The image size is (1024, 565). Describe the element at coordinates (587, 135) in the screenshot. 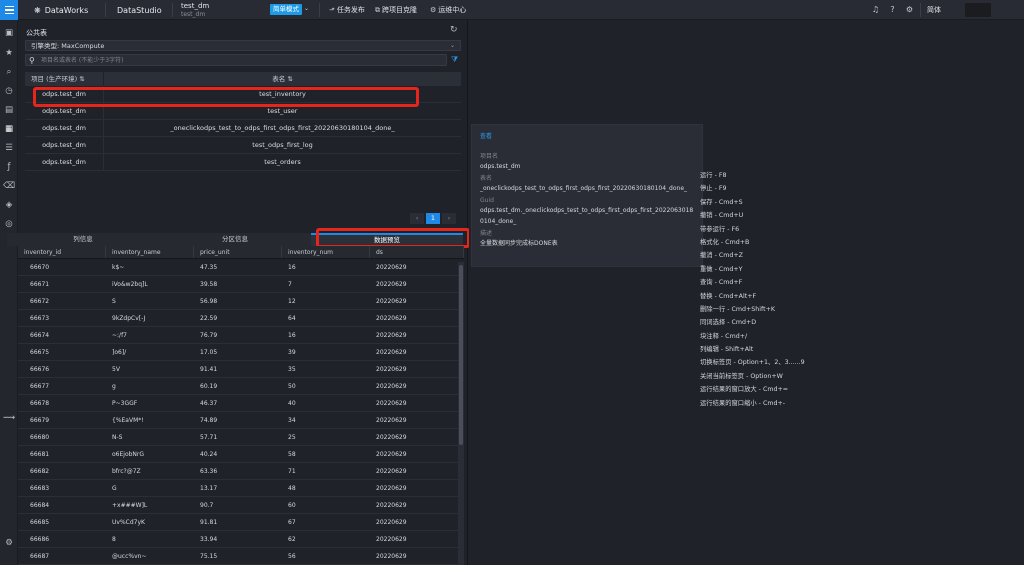

I see `popover-title: 查看` at that location.